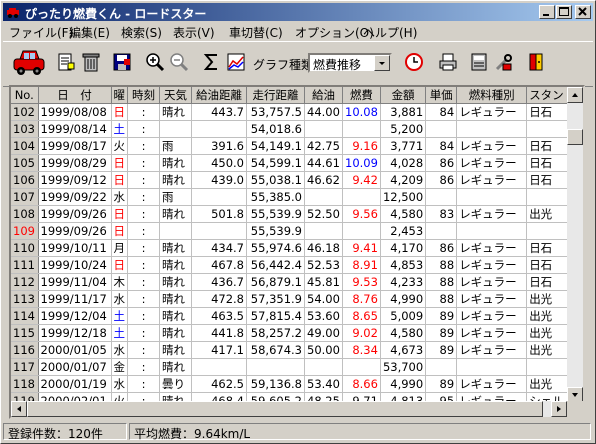 This screenshot has height=444, width=596. I want to click on cell-col-no: 114, so click(25, 316).